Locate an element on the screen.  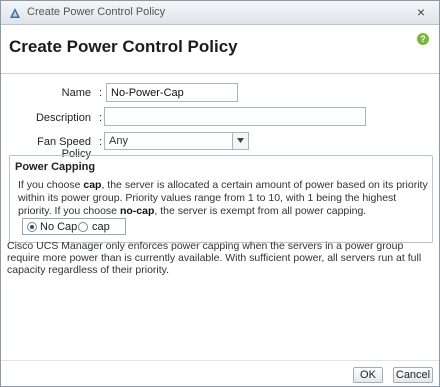
fan-speed-select: Any is located at coordinates (176, 141).